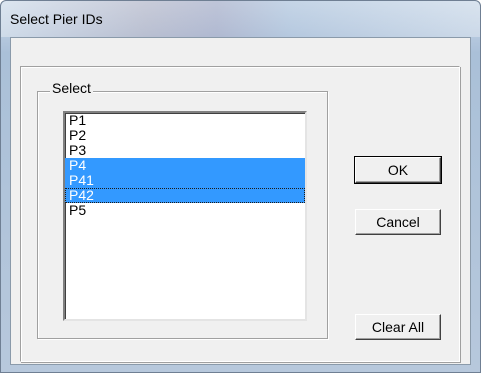 The height and width of the screenshot is (373, 481). What do you see at coordinates (185, 150) in the screenshot?
I see `list-item: P3` at bounding box center [185, 150].